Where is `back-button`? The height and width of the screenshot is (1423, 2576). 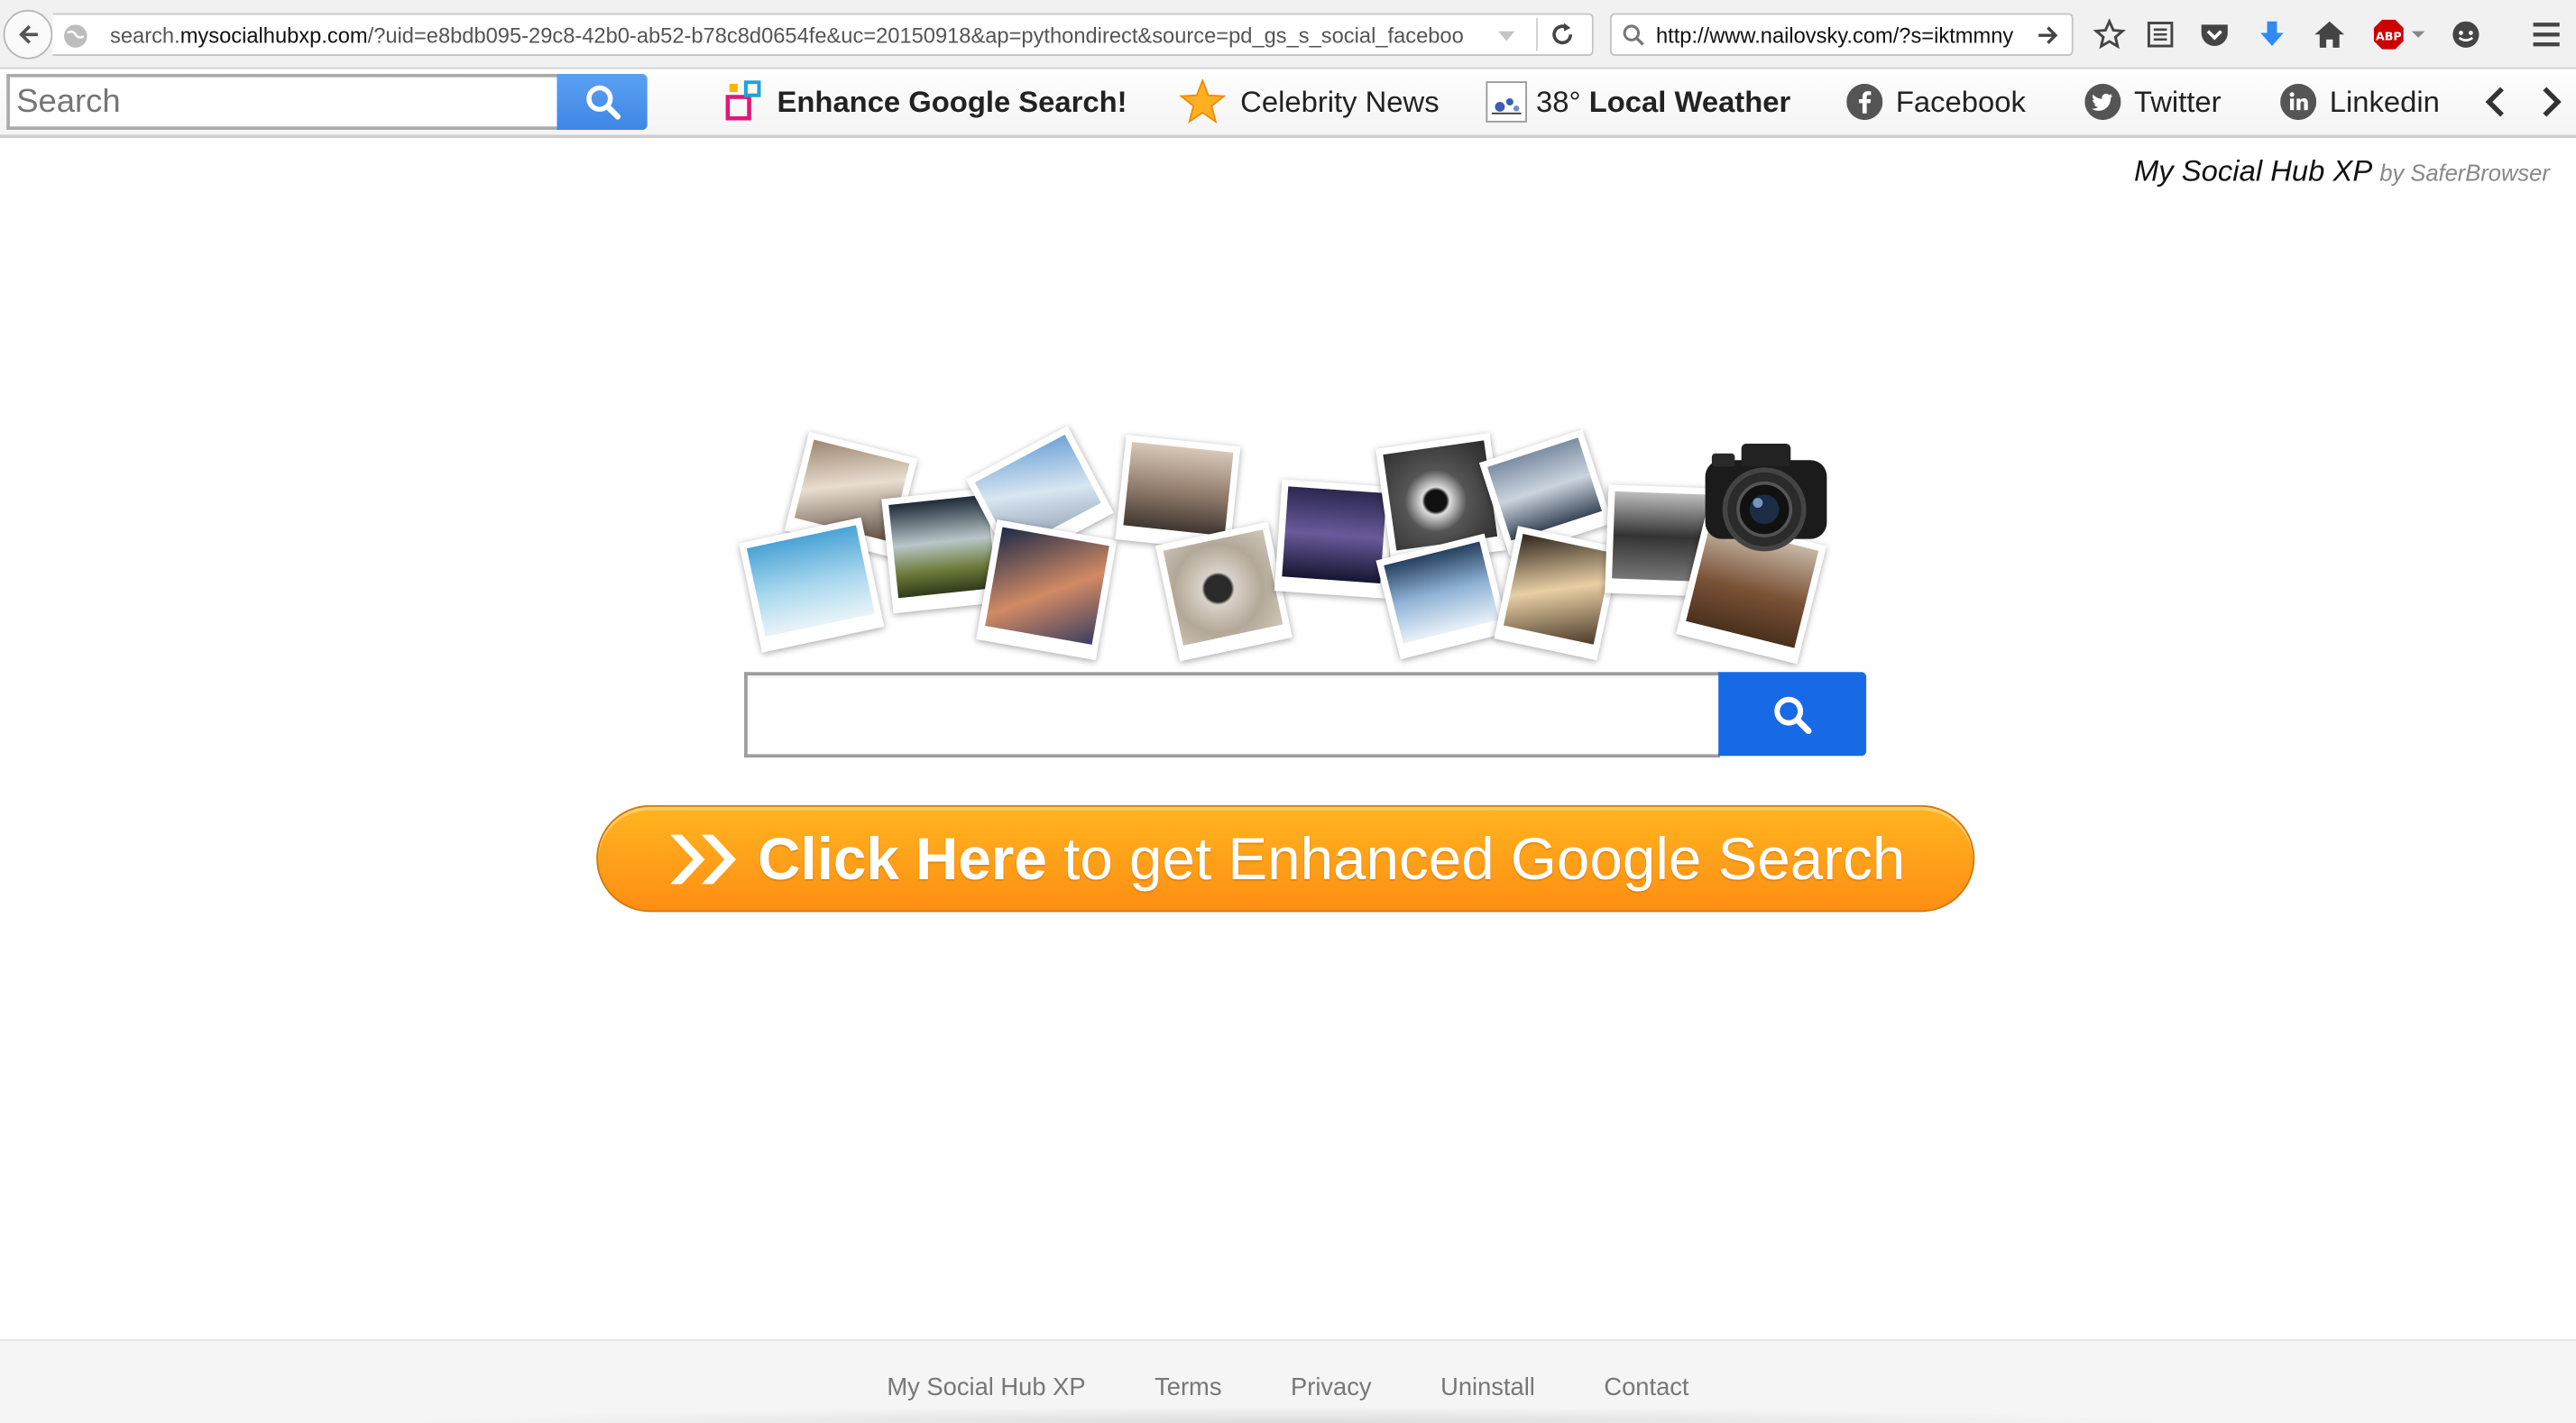 back-button is located at coordinates (28, 34).